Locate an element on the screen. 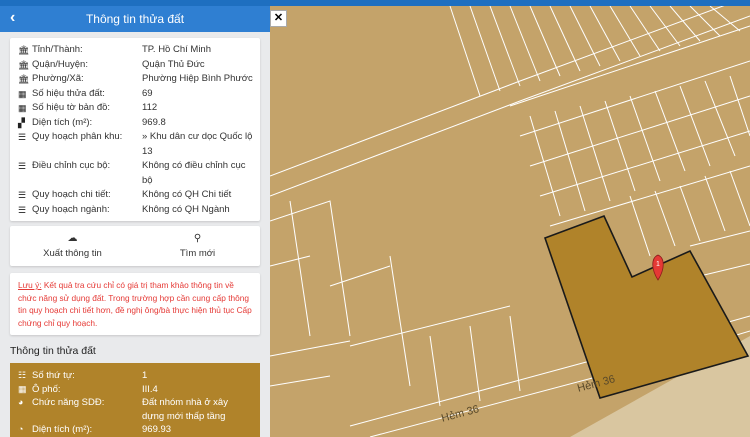 Image resolution: width=750 pixels, height=437 pixels. pie-icon: ◔ is located at coordinates (21, 429).